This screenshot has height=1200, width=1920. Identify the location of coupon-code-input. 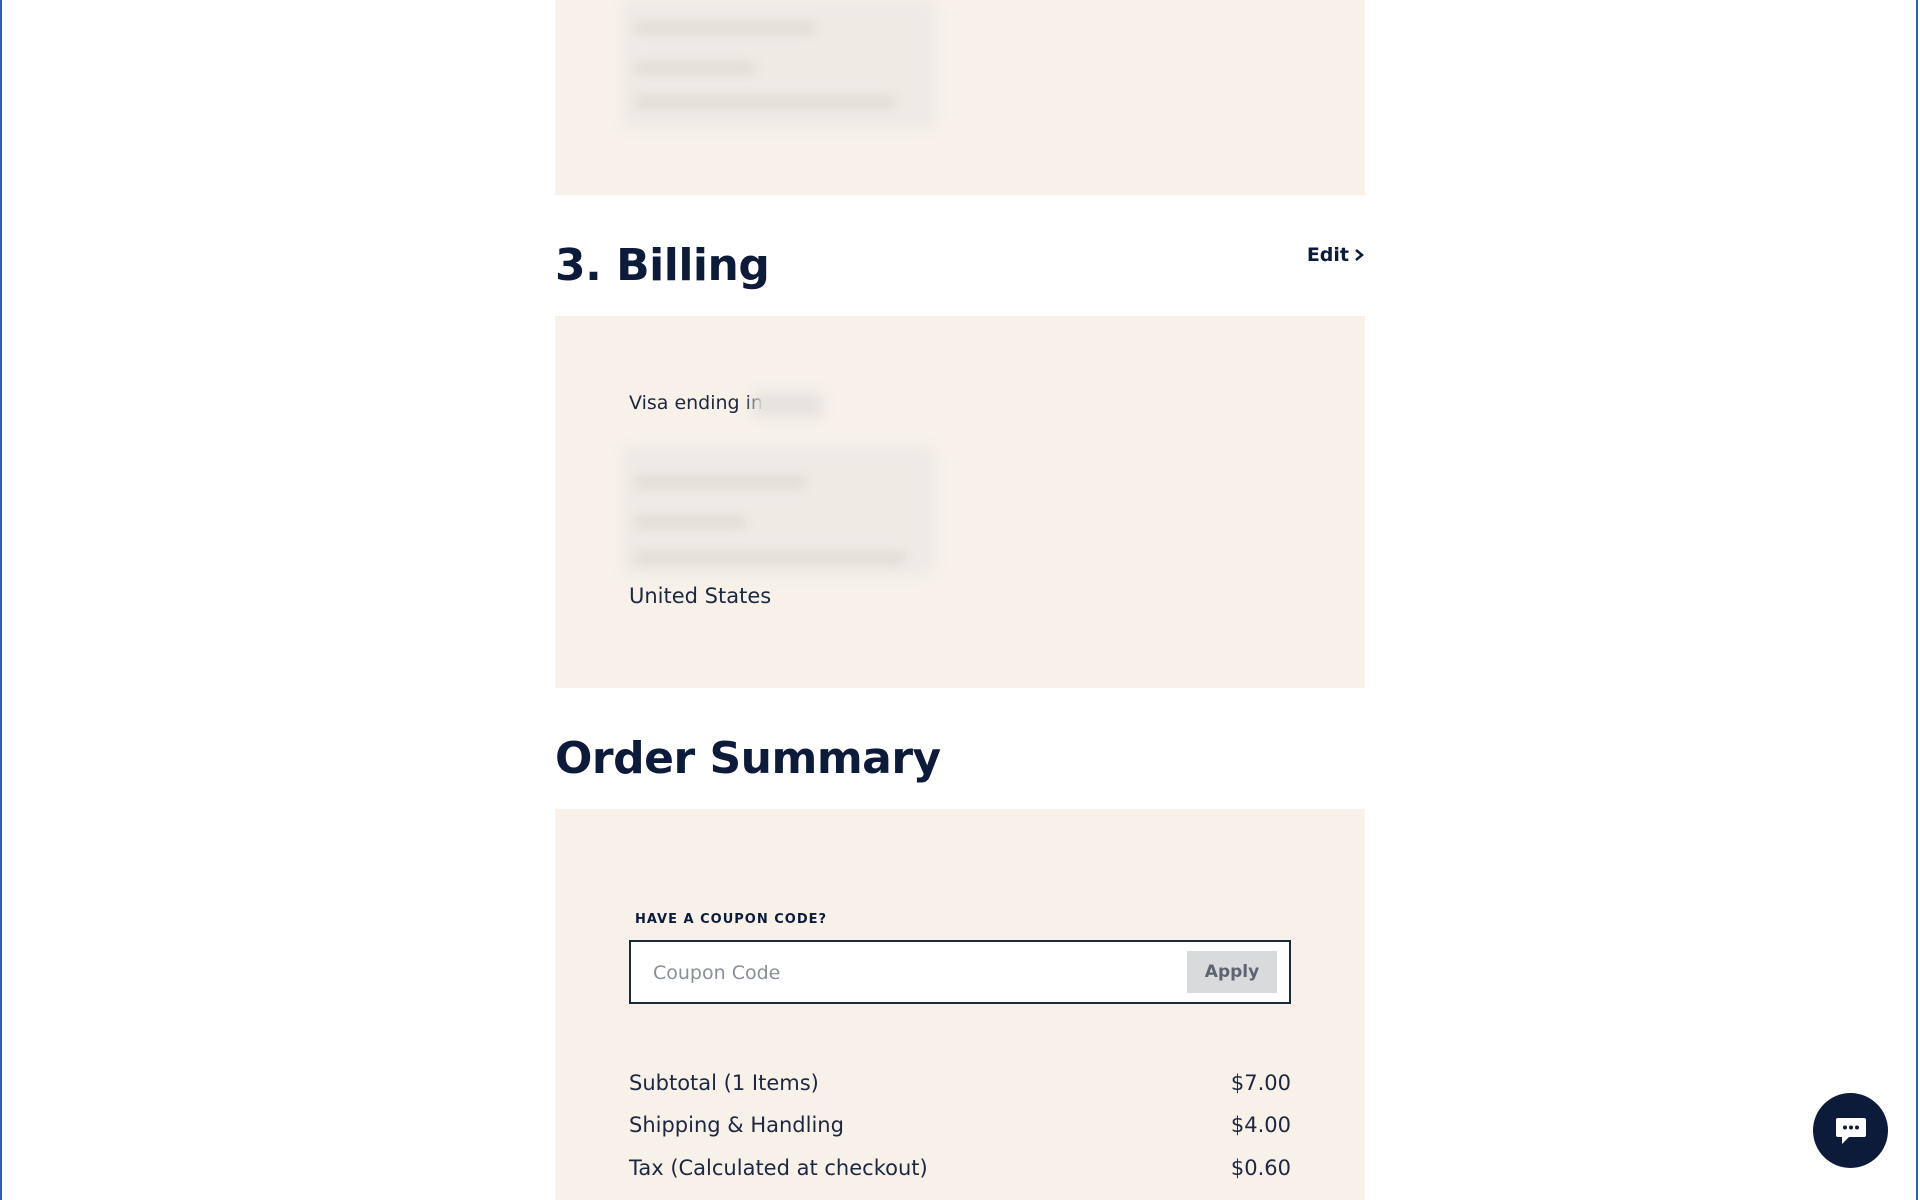
(913, 973).